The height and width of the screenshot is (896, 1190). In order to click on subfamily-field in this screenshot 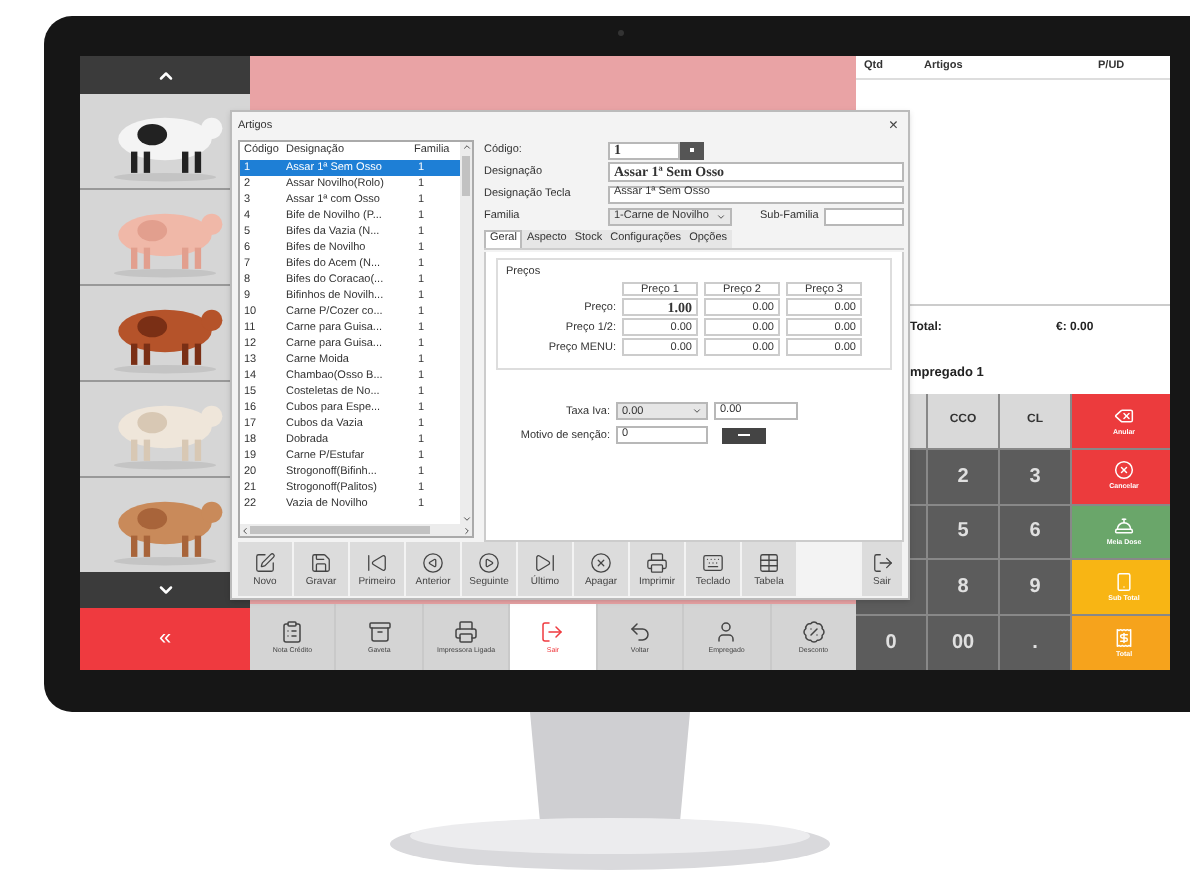, I will do `click(864, 216)`.